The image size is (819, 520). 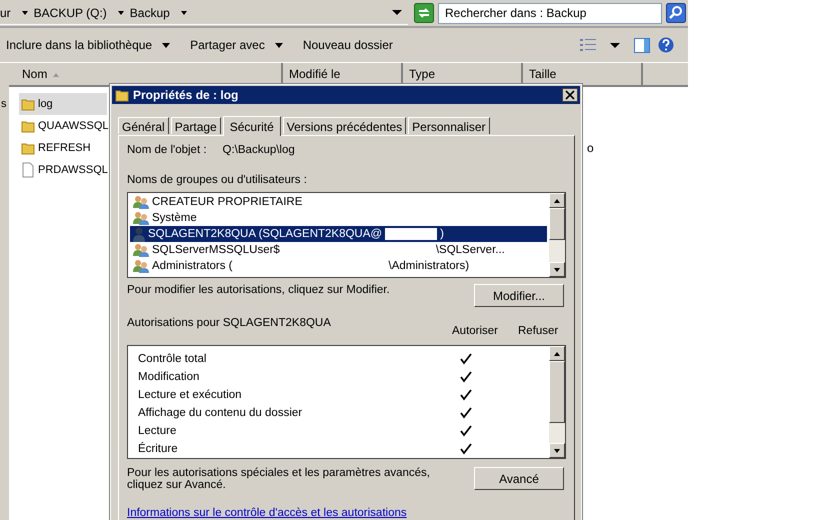 What do you see at coordinates (267, 513) in the screenshot?
I see `help-link: Informations sur le contrôle d'accès et les autorisations` at bounding box center [267, 513].